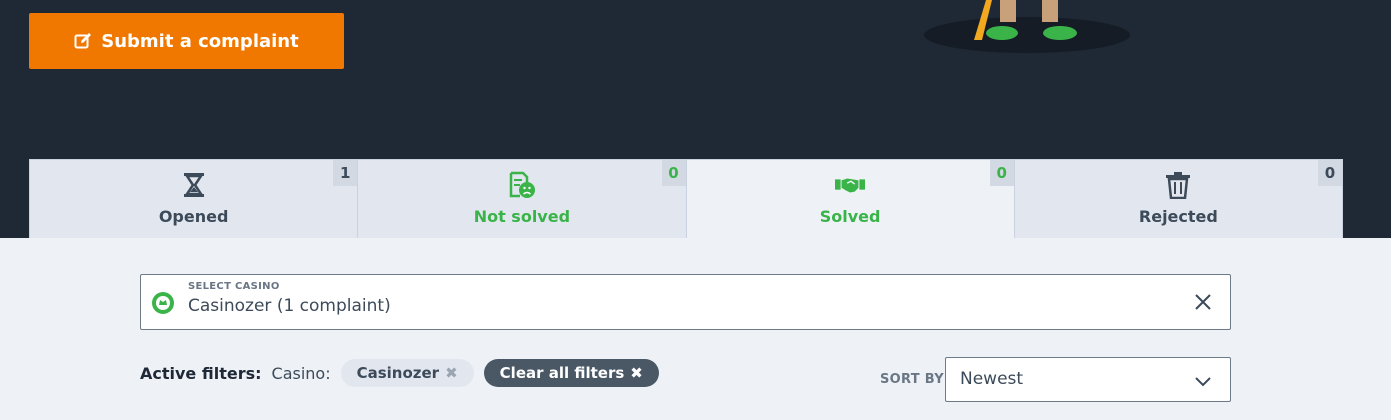  What do you see at coordinates (562, 373) in the screenshot?
I see `clear-all-filters-label: Clear all filters` at bounding box center [562, 373].